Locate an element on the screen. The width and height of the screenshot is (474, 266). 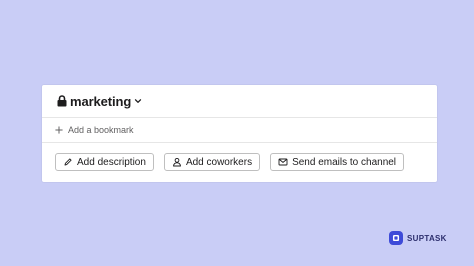
add-coworkers-button: Add coworkers is located at coordinates (212, 162).